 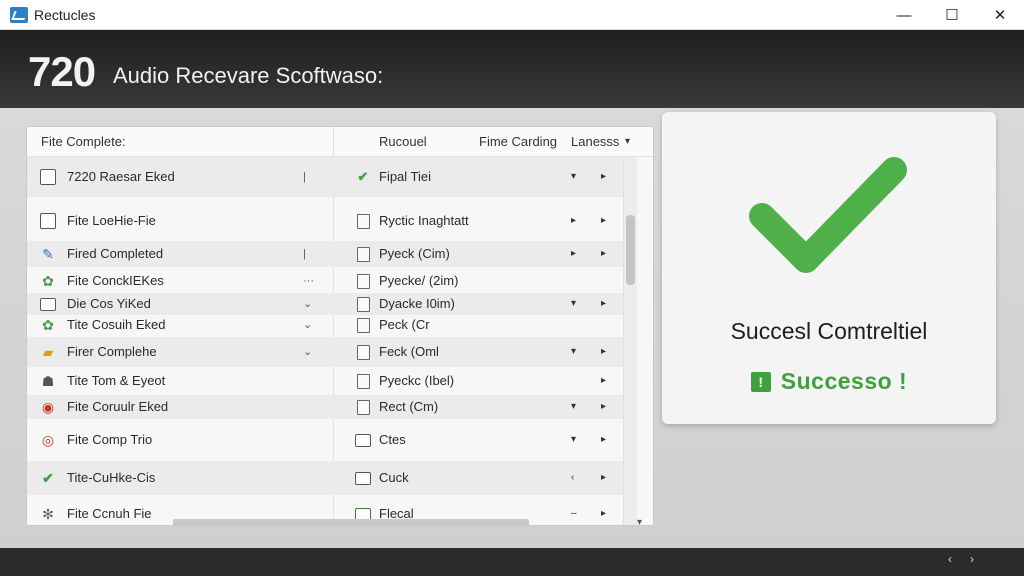 I want to click on column-header-name: Fite Complete:, so click(x=83, y=141).